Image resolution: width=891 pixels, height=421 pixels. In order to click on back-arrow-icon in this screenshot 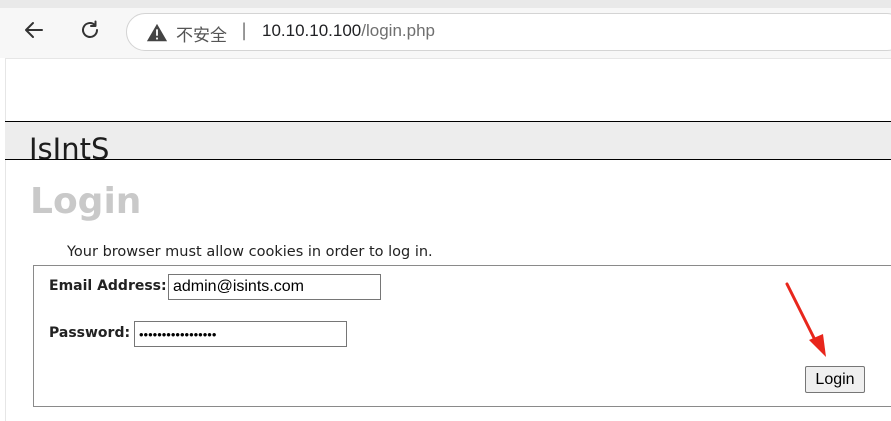, I will do `click(34, 30)`.